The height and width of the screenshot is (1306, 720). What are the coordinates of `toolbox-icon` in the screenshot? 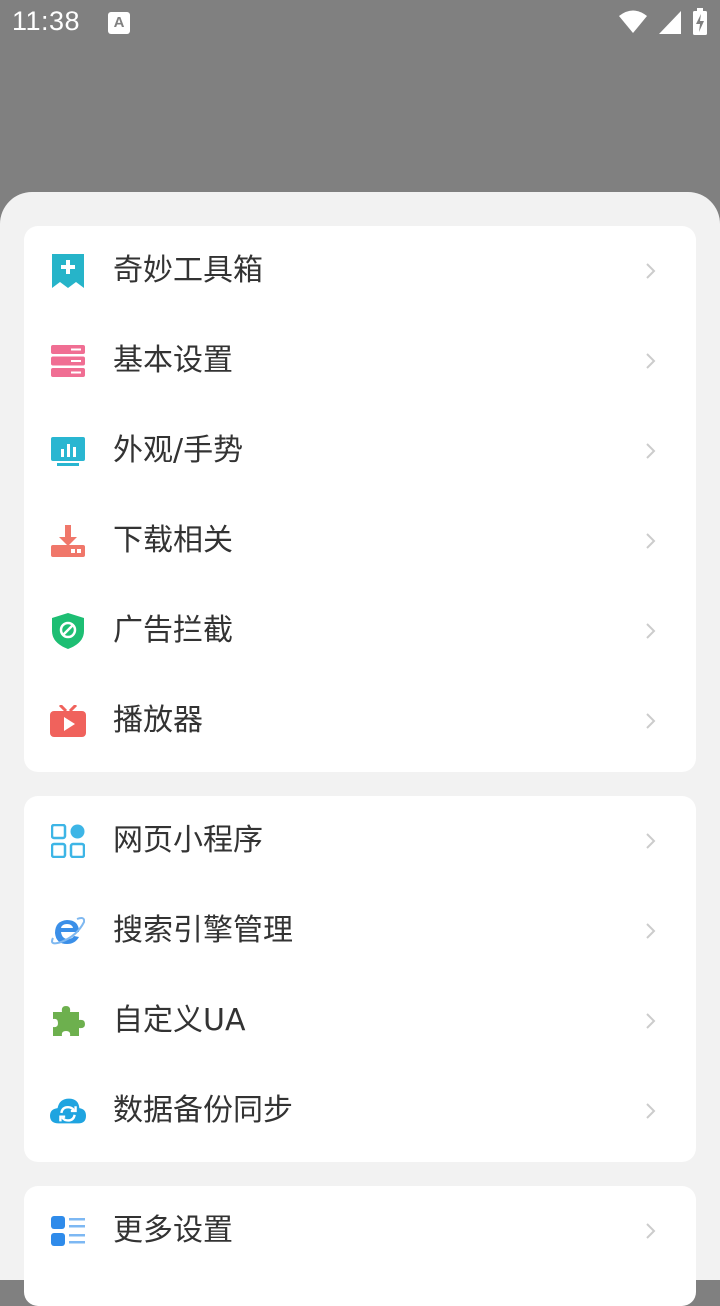 It's located at (68, 271).